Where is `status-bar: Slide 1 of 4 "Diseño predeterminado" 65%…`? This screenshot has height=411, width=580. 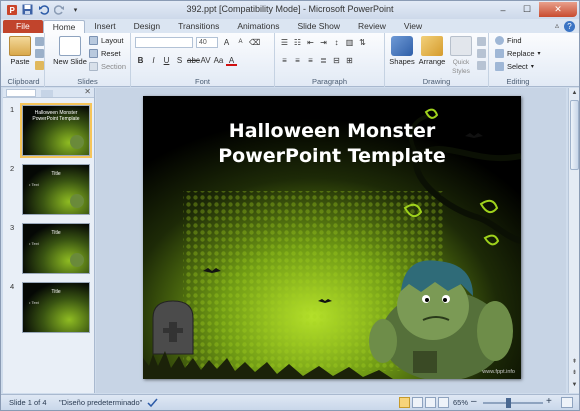 status-bar: Slide 1 of 4 "Diseño predeterminado" 65%… is located at coordinates (290, 402).